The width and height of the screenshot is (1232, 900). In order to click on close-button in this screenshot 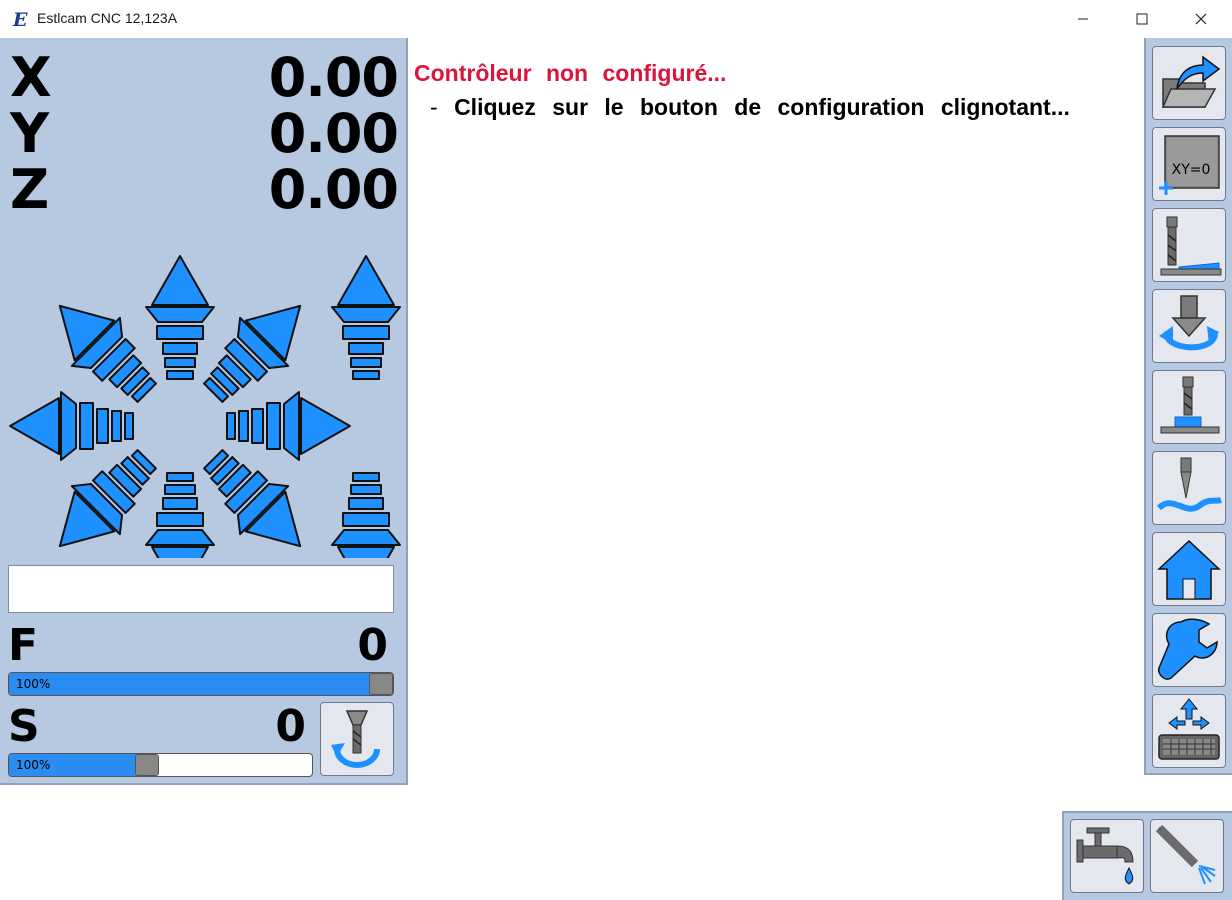, I will do `click(1201, 19)`.